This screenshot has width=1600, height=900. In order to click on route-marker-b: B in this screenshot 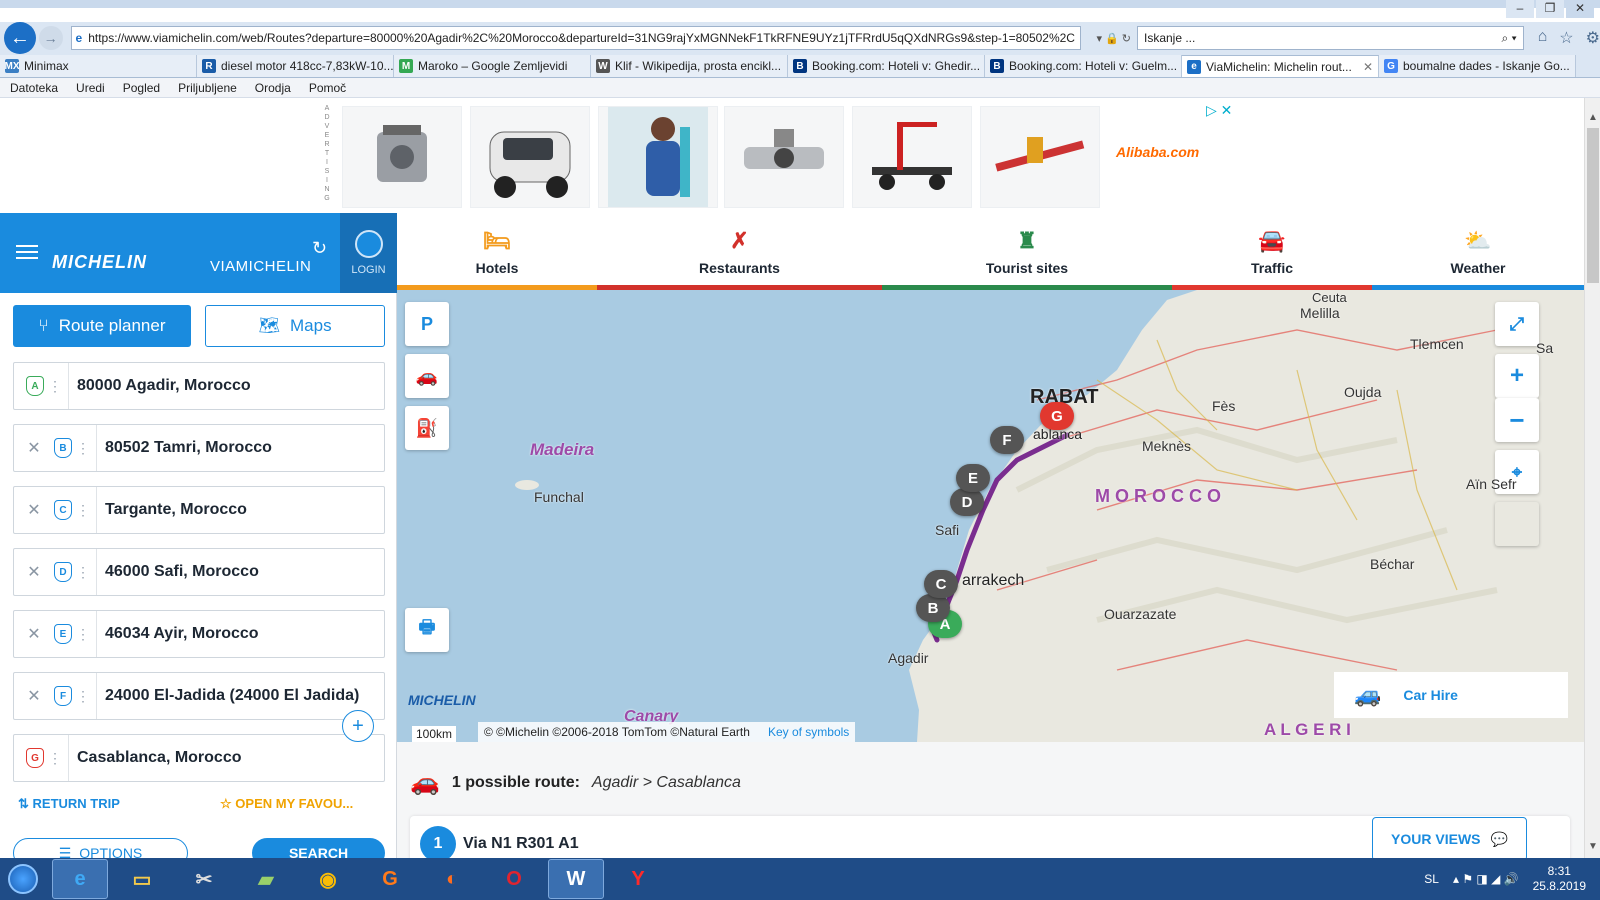, I will do `click(933, 608)`.